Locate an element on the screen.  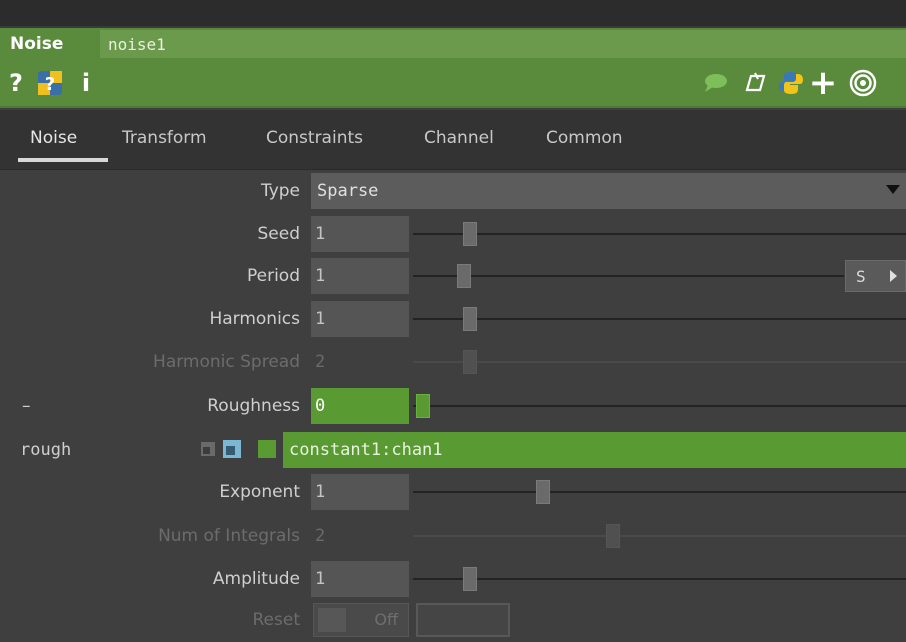
amplitude-slider-handle is located at coordinates (470, 579).